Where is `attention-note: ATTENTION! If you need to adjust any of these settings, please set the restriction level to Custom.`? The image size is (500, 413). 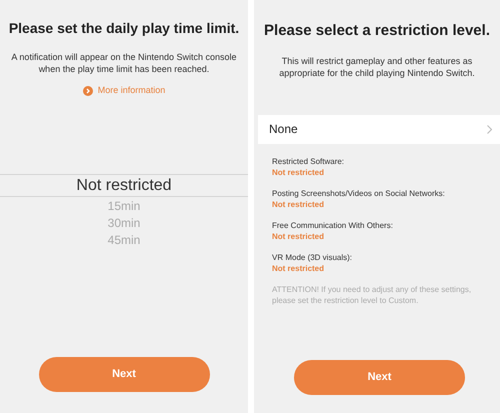 attention-note: ATTENTION! If you need to adjust any of these settings, please set the restriction level to Custom. is located at coordinates (371, 295).